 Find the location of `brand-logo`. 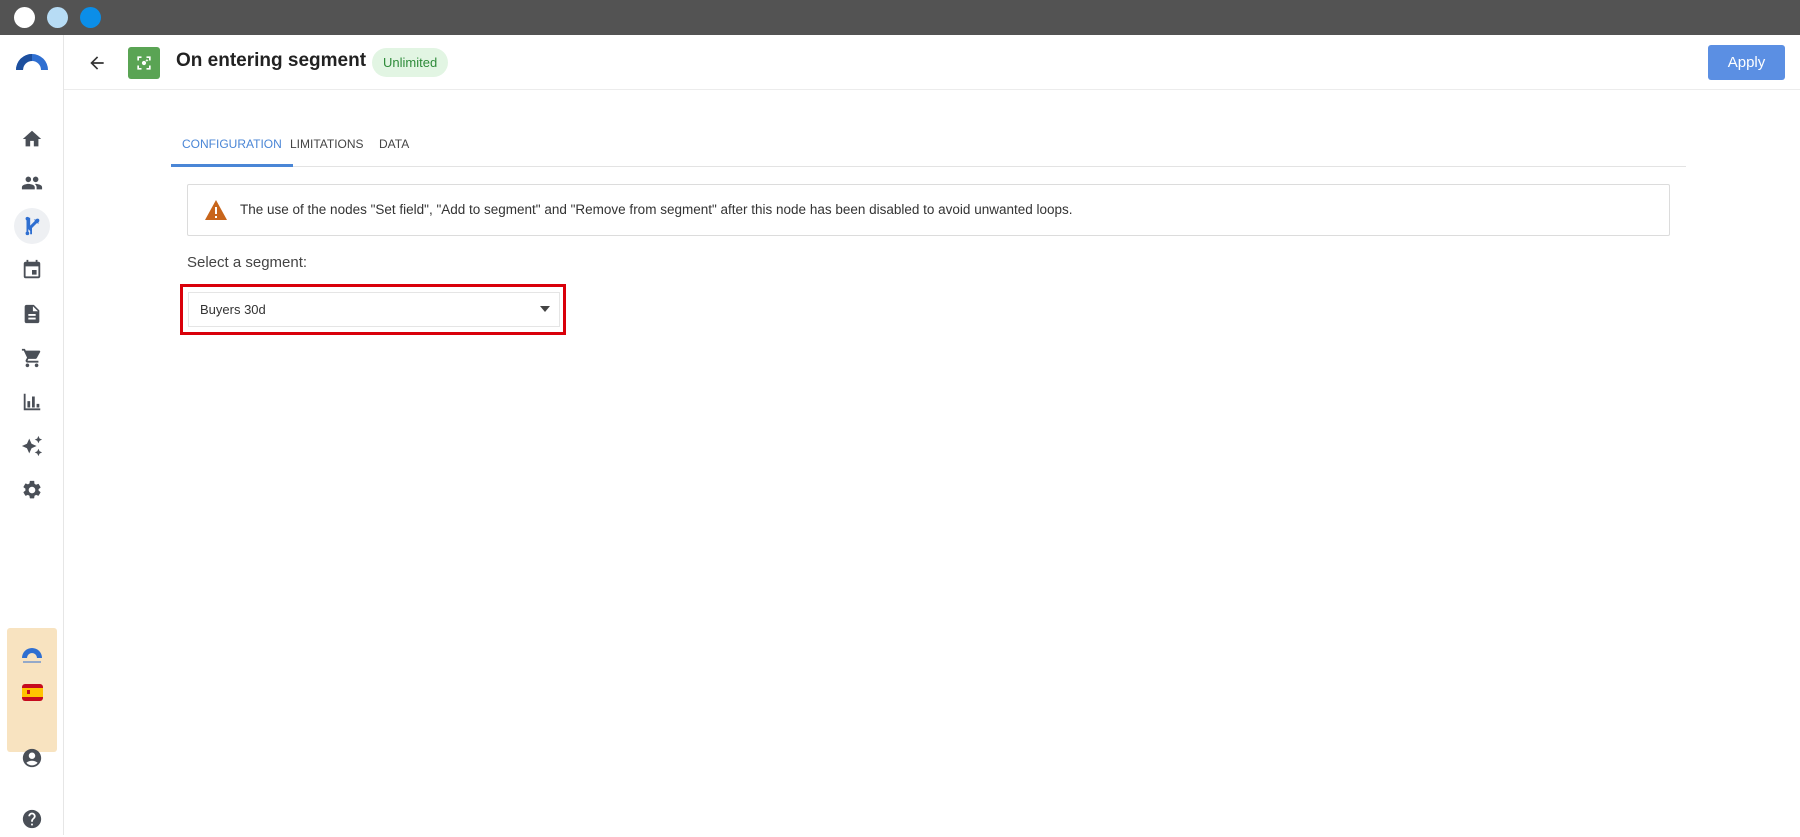

brand-logo is located at coordinates (32, 655).